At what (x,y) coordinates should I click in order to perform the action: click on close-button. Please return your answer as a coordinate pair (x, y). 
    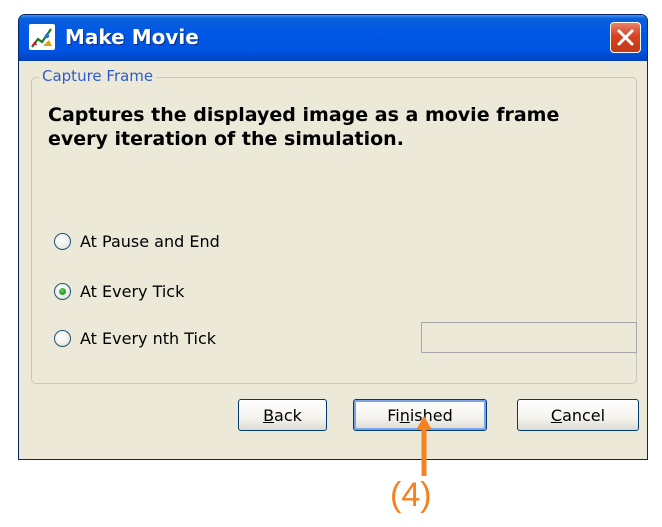
    Looking at the image, I should click on (625, 37).